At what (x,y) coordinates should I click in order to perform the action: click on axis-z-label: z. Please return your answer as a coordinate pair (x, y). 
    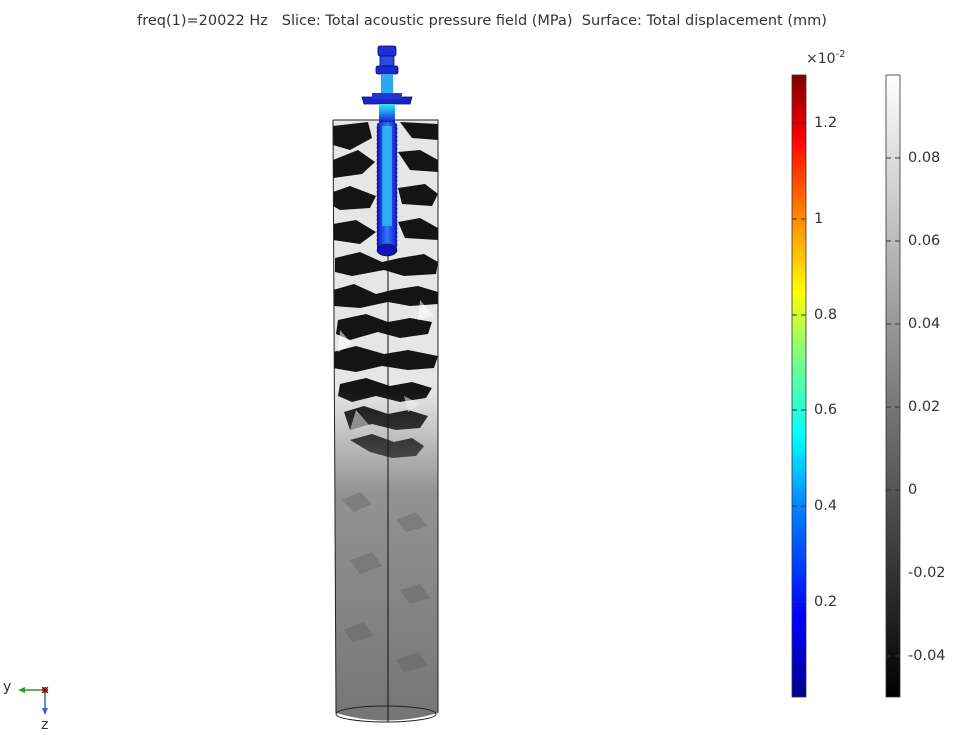
    Looking at the image, I should click on (45, 725).